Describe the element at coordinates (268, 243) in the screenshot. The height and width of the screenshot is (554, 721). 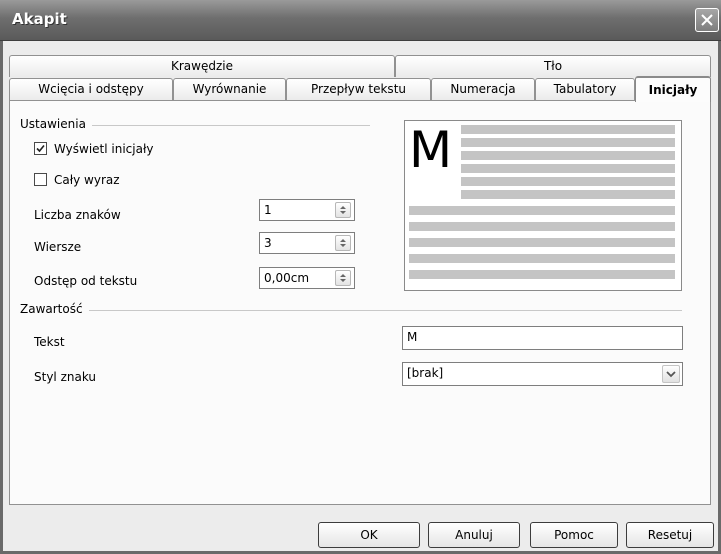
I see `lines-value: 3` at that location.